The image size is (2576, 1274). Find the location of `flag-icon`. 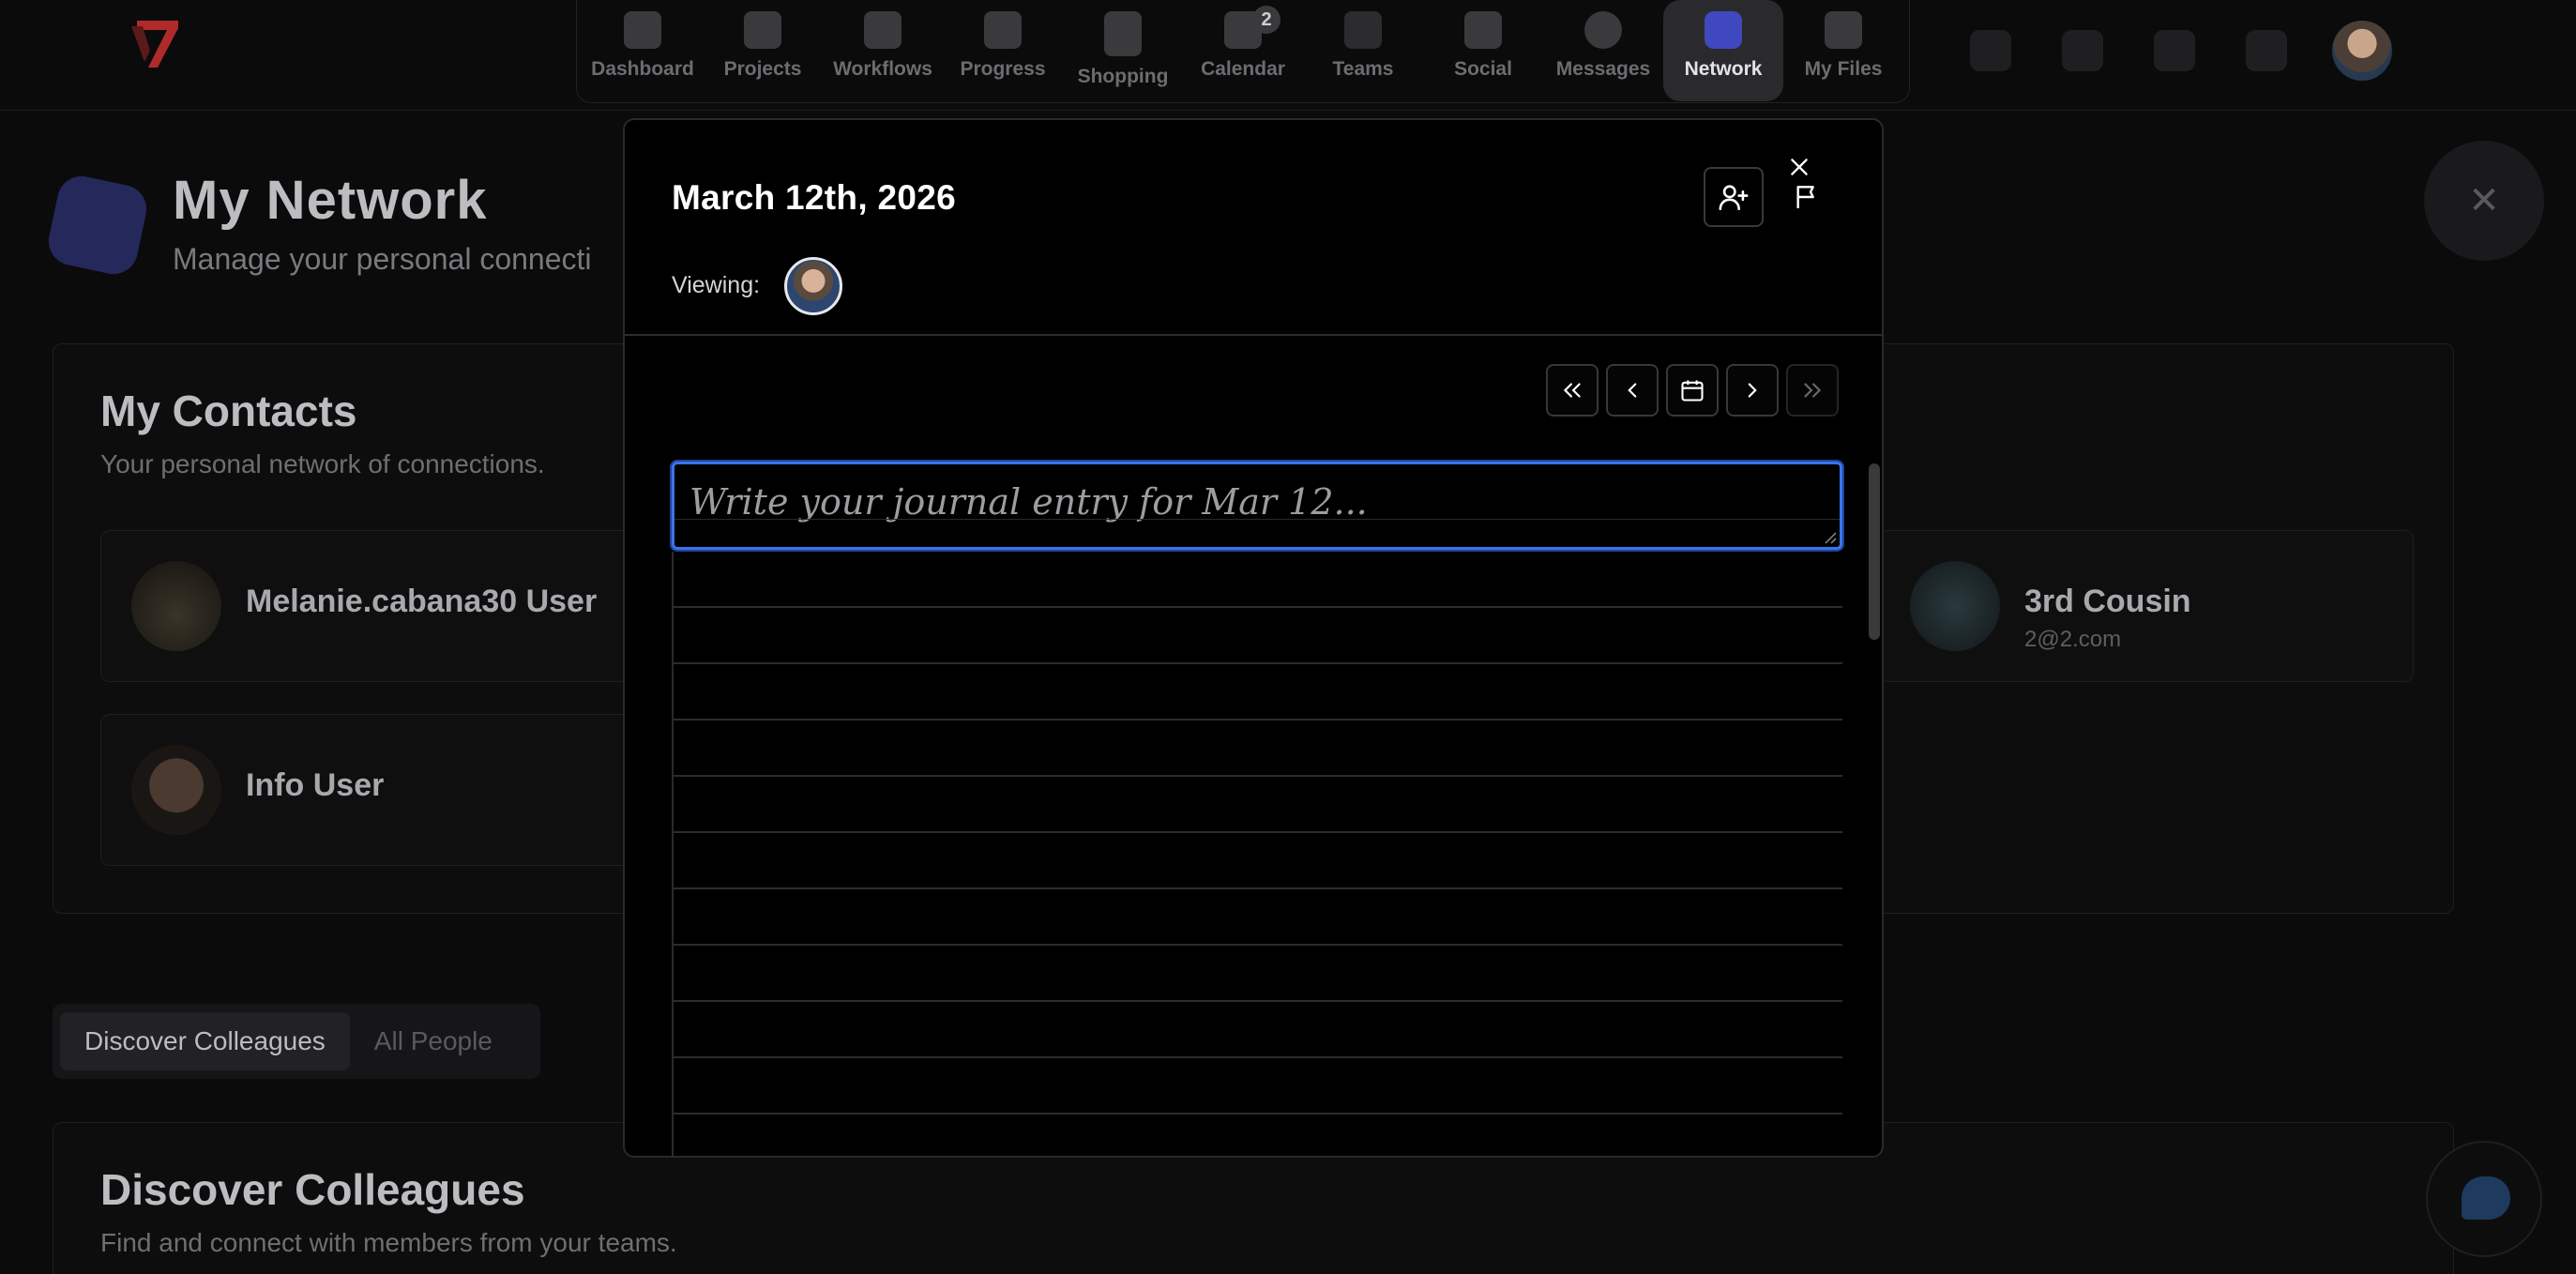

flag-icon is located at coordinates (1805, 197).